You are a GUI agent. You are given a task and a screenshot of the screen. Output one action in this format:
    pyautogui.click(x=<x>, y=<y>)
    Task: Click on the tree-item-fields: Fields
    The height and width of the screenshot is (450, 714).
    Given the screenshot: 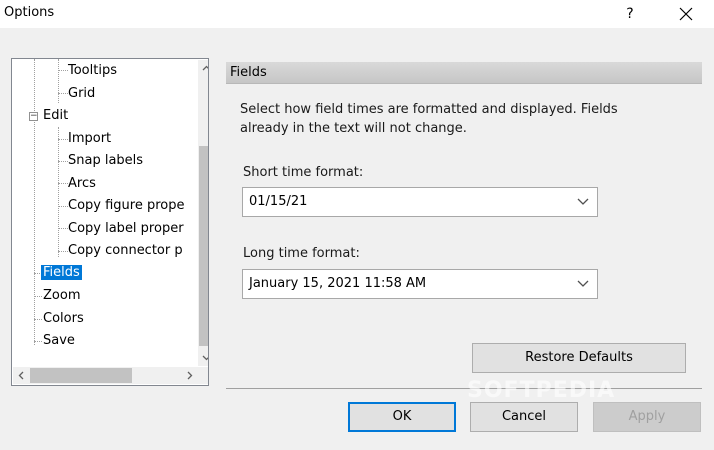 What is the action you would take?
    pyautogui.click(x=61, y=273)
    